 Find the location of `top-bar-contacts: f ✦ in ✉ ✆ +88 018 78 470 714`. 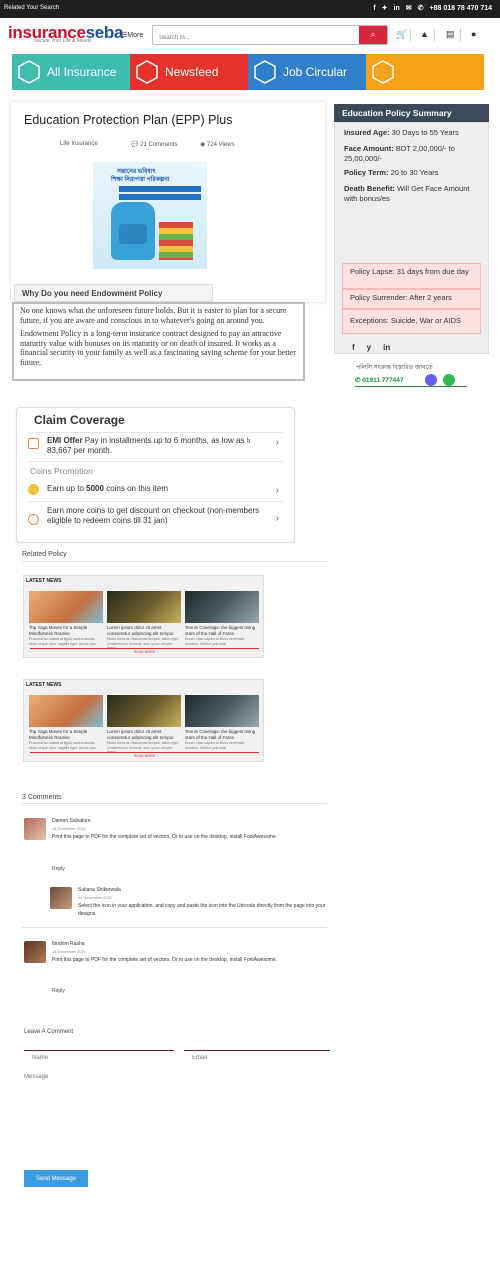

top-bar-contacts: f ✦ in ✉ ✆ +88 018 78 470 714 is located at coordinates (432, 8).